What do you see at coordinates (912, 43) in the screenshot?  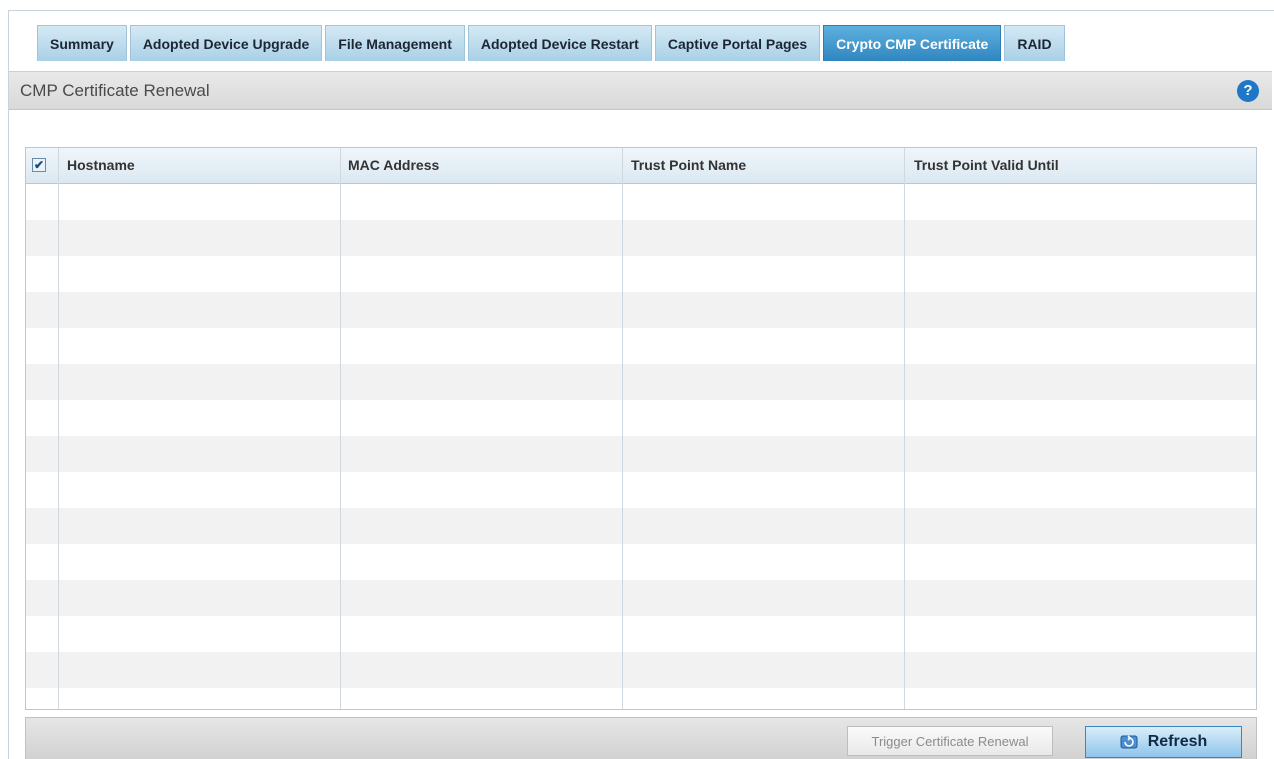 I see `tab-crypto-cmp-certificate: Crypto CMP Certificate` at bounding box center [912, 43].